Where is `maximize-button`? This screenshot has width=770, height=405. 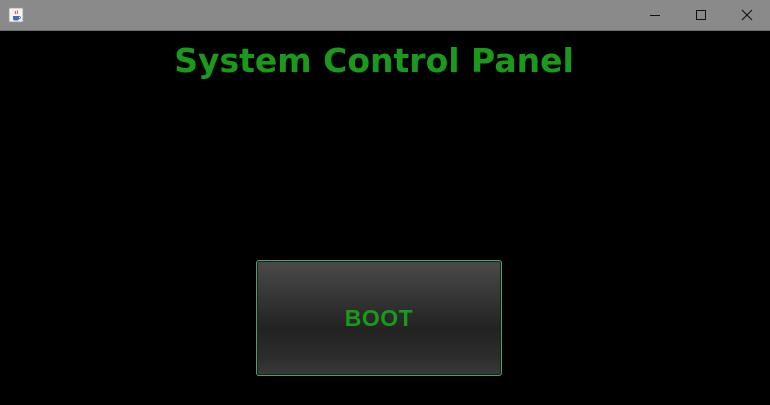 maximize-button is located at coordinates (701, 15).